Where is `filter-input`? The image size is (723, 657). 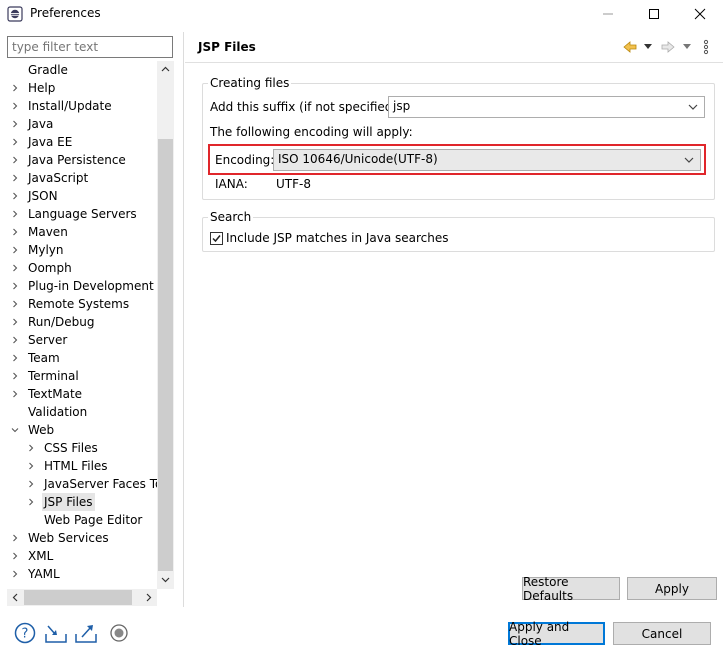 filter-input is located at coordinates (90, 47).